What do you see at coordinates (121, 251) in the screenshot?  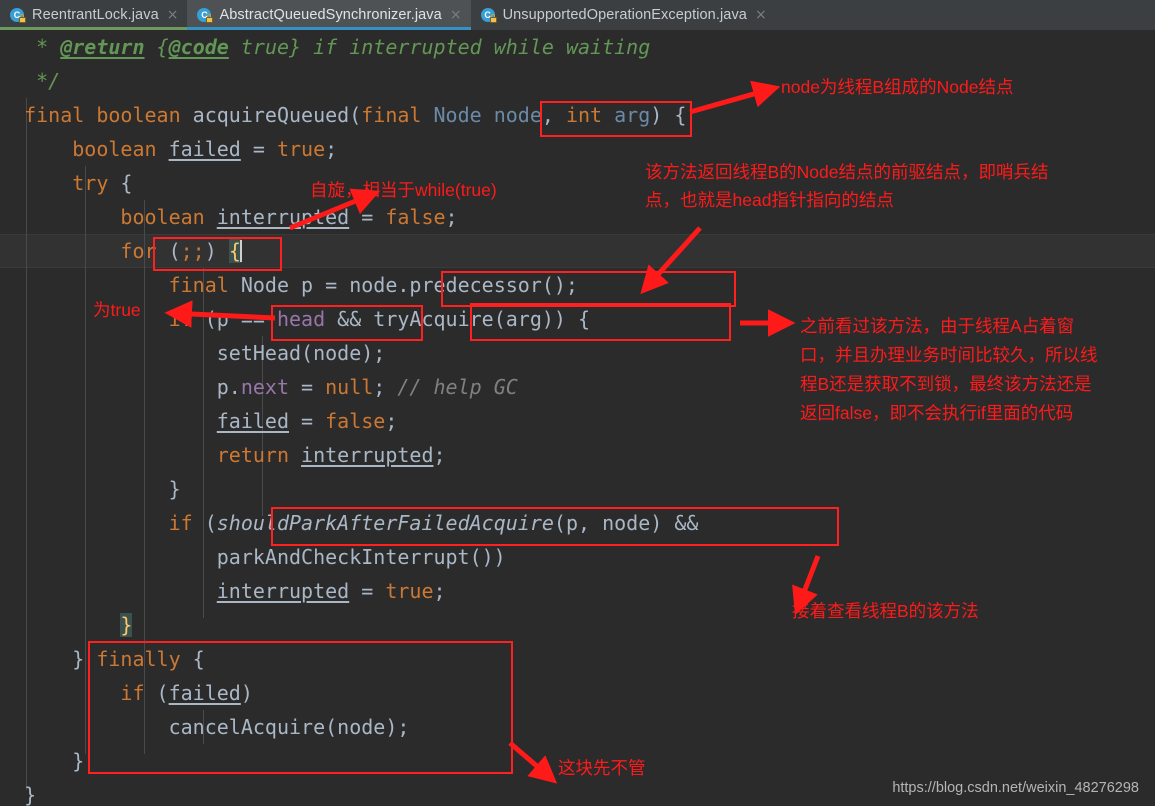 I see `code-line: for (;;) {` at bounding box center [121, 251].